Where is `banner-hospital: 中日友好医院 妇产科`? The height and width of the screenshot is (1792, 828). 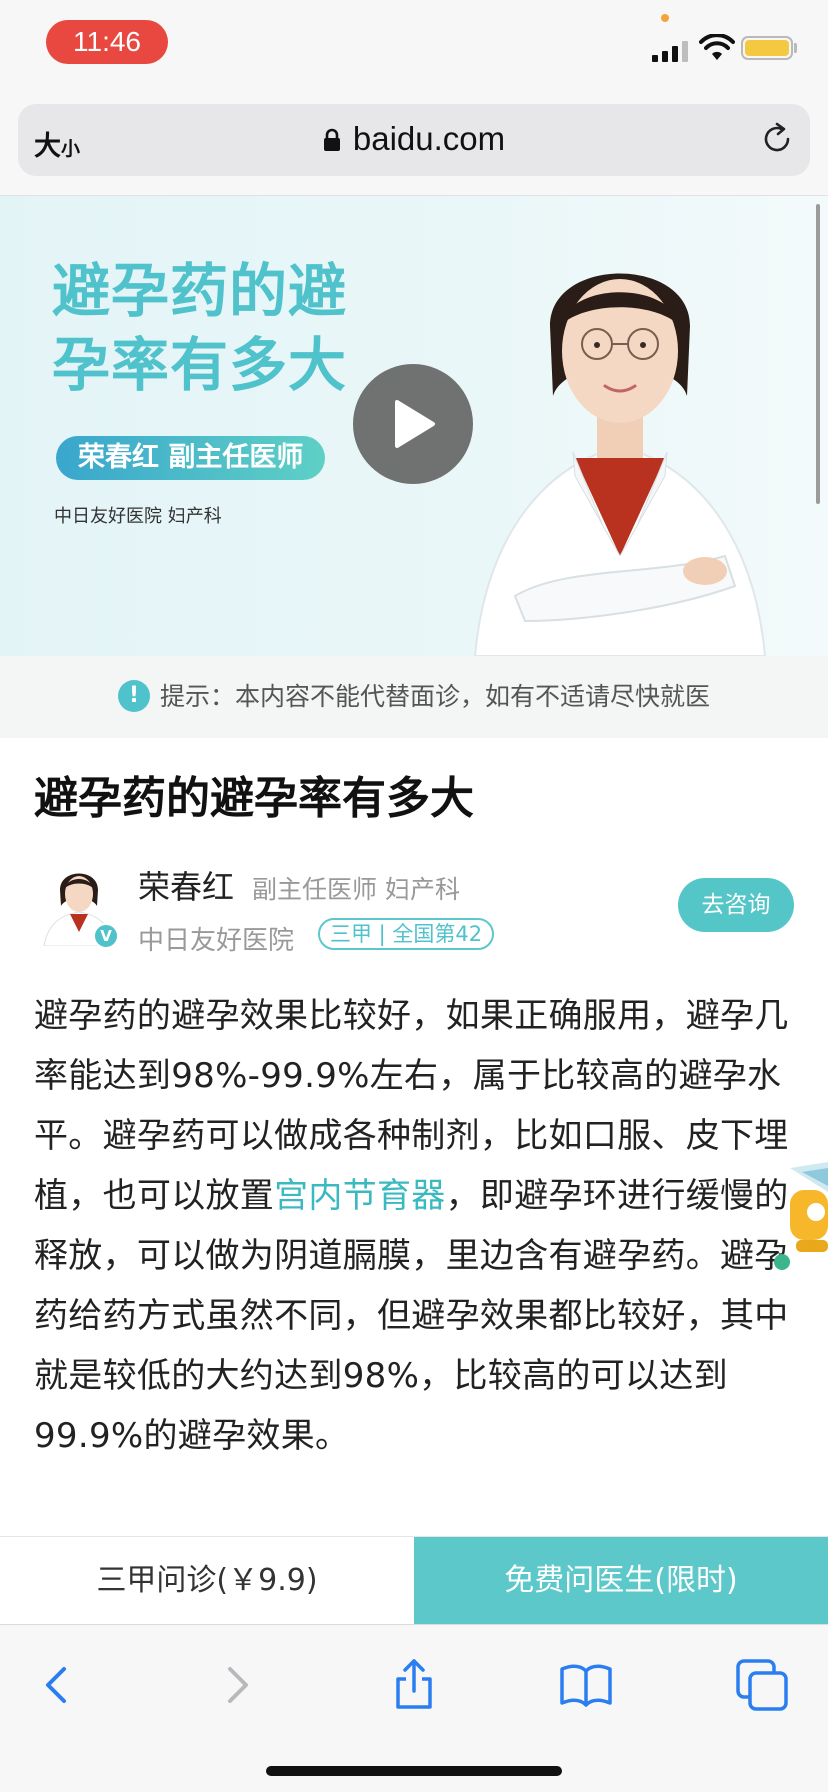 banner-hospital: 中日友好医院 妇产科 is located at coordinates (138, 516).